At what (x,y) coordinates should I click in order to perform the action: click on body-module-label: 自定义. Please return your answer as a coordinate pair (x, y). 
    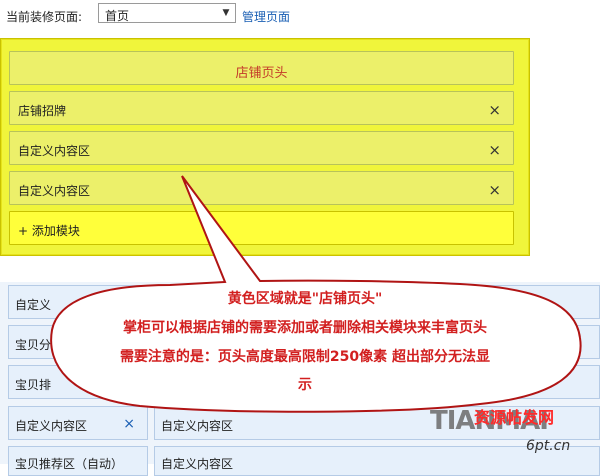
    Looking at the image, I should click on (33, 305).